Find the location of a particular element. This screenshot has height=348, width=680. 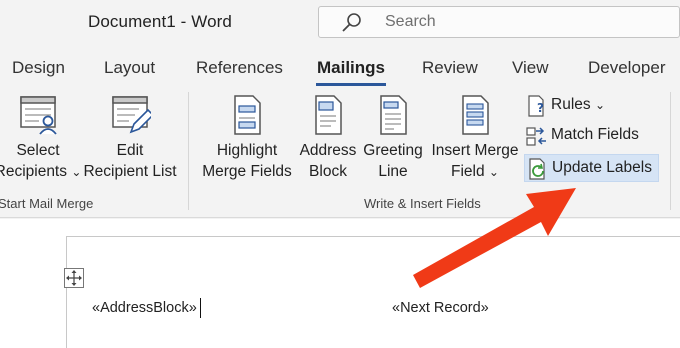

start-mail-merge-group-label: Start Mail Merge is located at coordinates (47, 203).